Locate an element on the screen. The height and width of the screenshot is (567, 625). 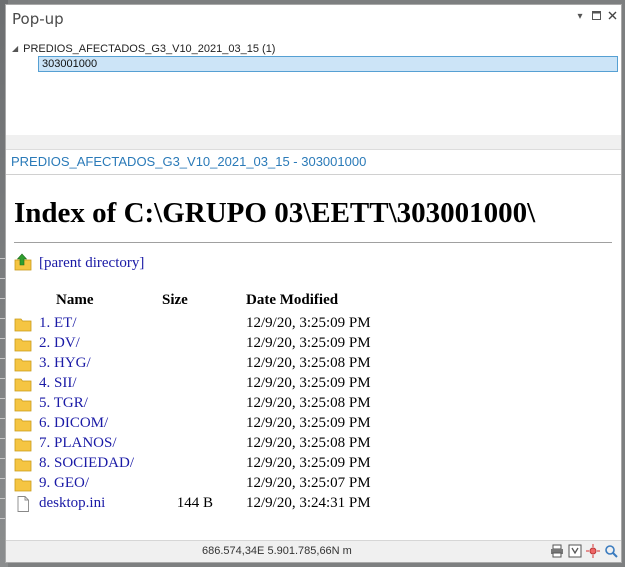
directory-row: 5. TGR/ 12/9/20, 3:25:08 PM is located at coordinates (294, 404).